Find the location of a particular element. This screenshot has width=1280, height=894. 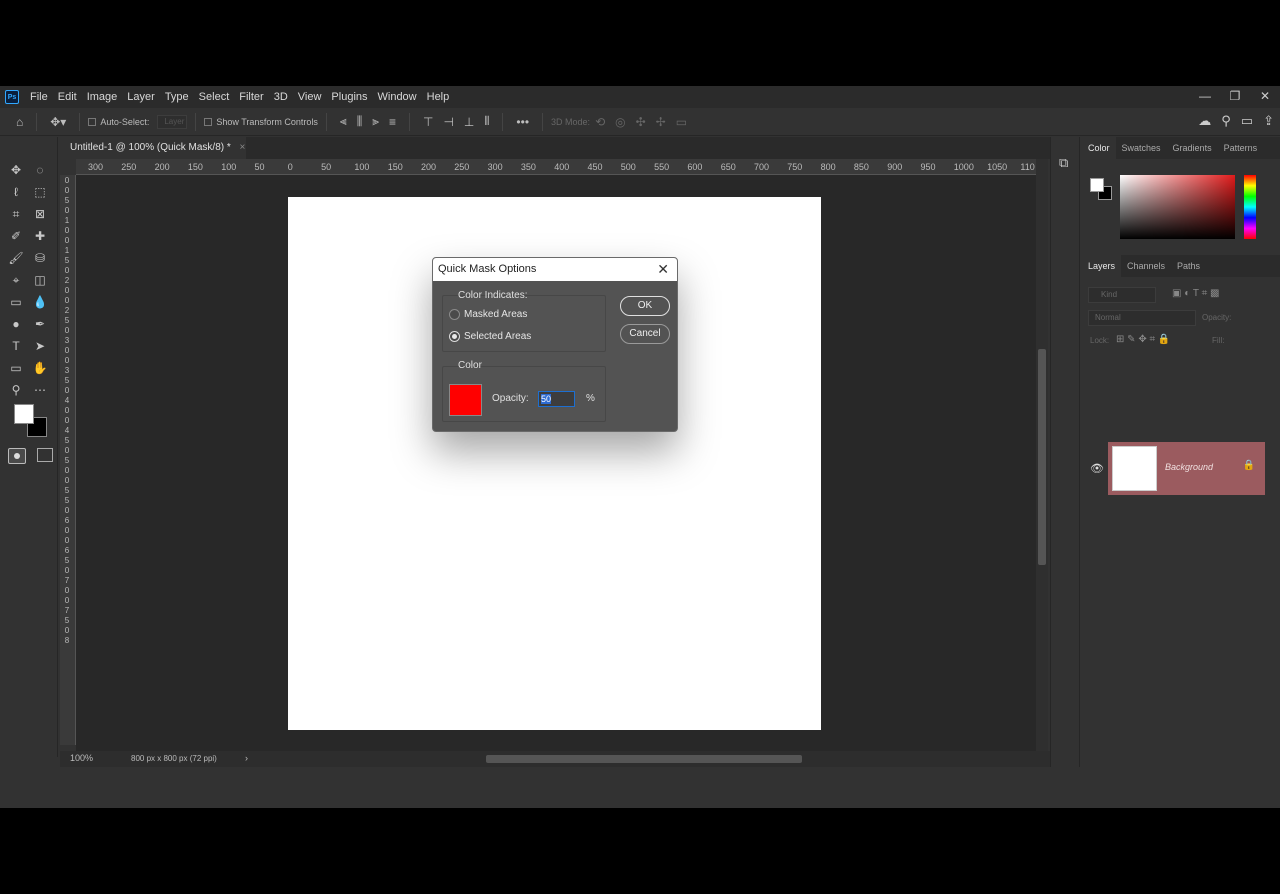

workspace-icon: ▭ is located at coordinates (1247, 121).